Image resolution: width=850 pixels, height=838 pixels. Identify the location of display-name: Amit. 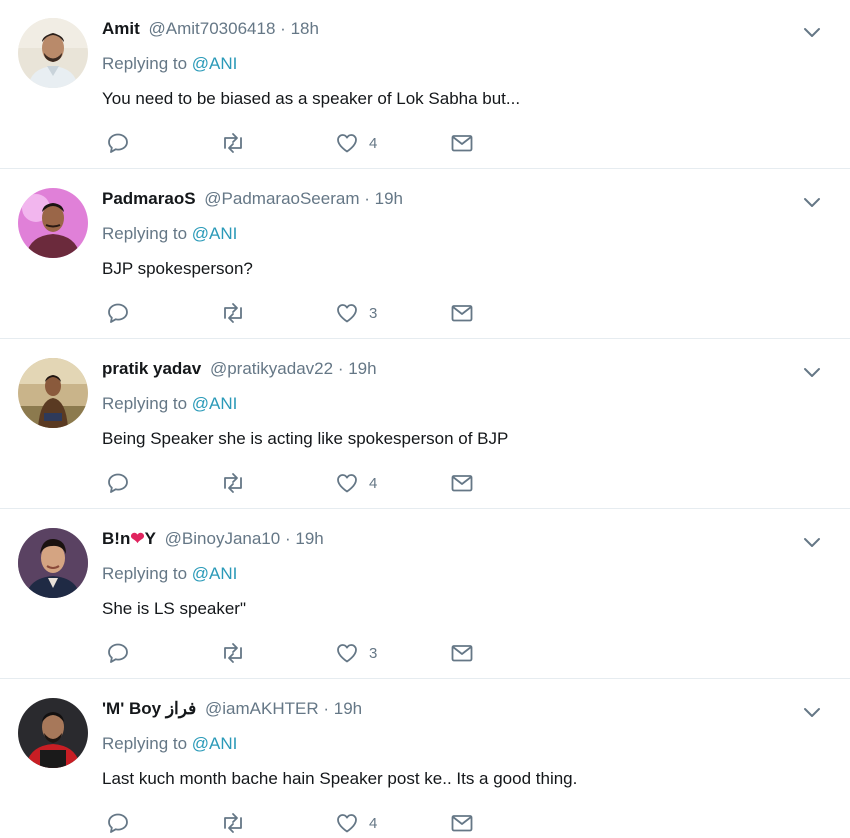
(121, 28).